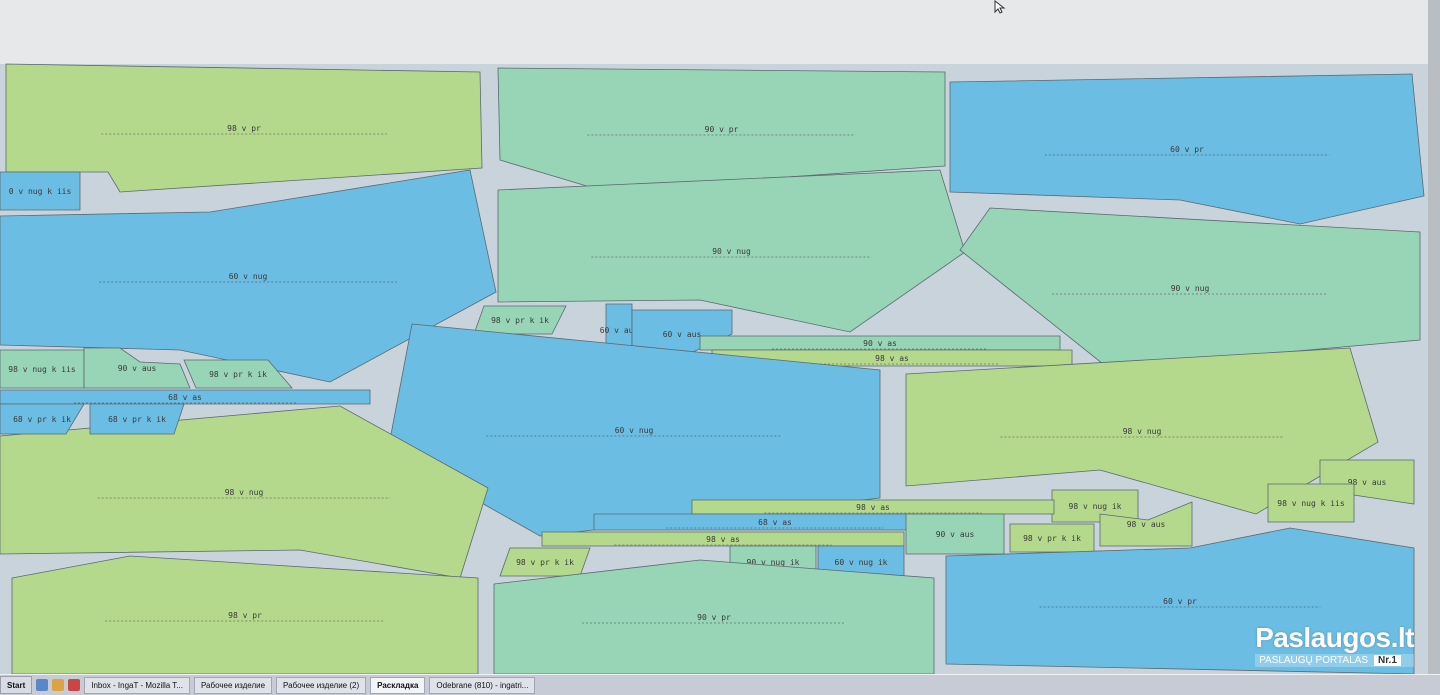 Image resolution: width=1440 pixels, height=695 pixels. I want to click on pattern-piece-label: 60 v nug ik, so click(861, 562).